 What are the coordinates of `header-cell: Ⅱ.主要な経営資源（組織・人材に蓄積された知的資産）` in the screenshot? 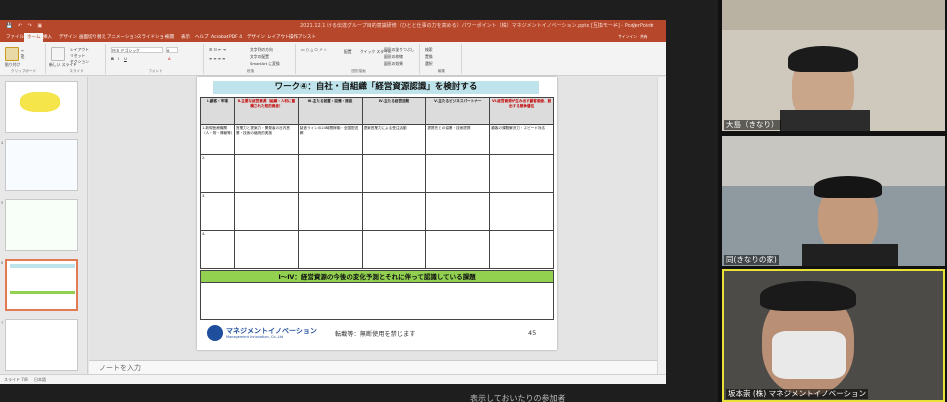 It's located at (266, 111).